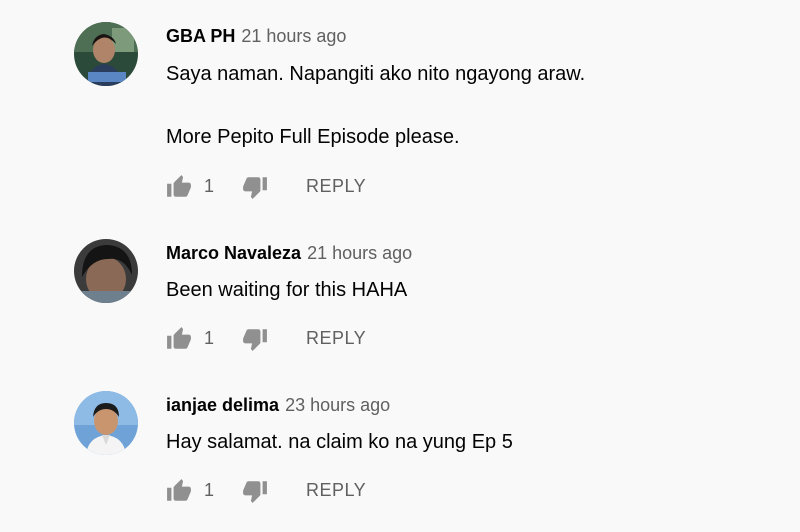 This screenshot has height=532, width=800. What do you see at coordinates (337, 405) in the screenshot?
I see `comment-timestamp: 23 hours ago` at bounding box center [337, 405].